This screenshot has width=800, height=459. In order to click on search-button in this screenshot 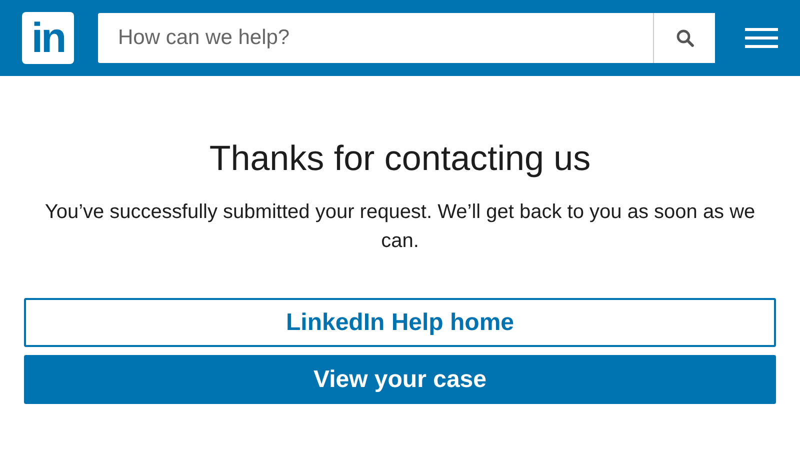, I will do `click(684, 38)`.